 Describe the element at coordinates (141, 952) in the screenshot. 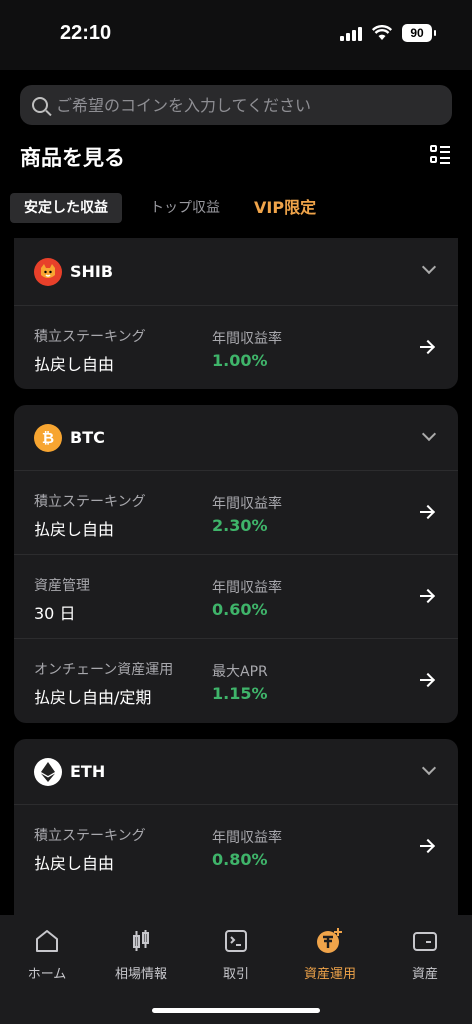

I see `nav-market: 相場情報` at that location.